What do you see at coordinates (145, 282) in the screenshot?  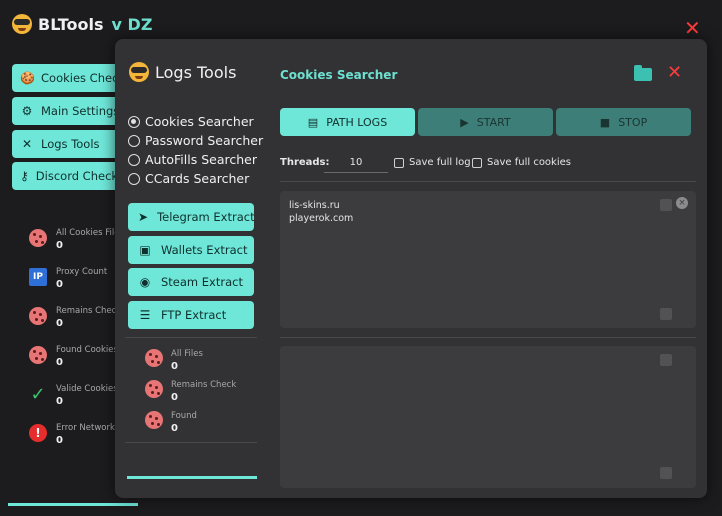 I see `steam-icon: ◉` at bounding box center [145, 282].